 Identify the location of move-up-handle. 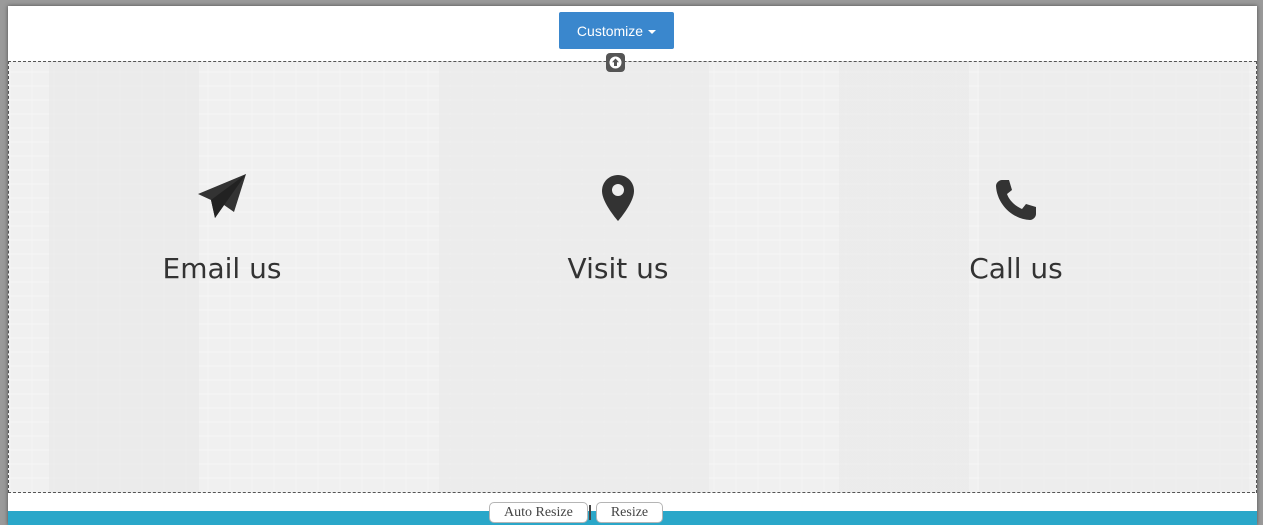
(615, 62).